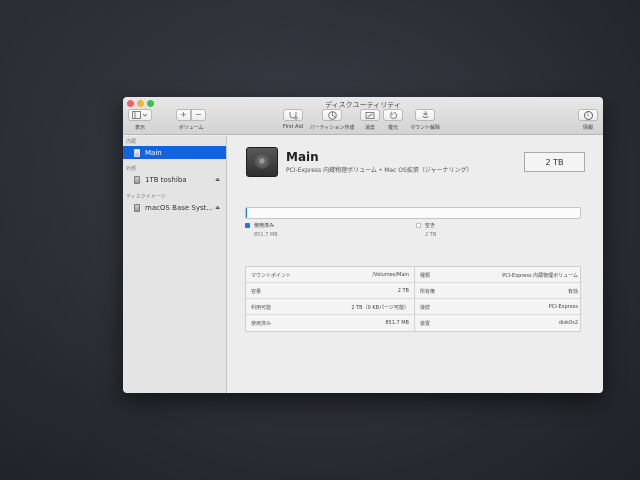 The height and width of the screenshot is (480, 640). I want to click on remove-volume-button: −, so click(198, 115).